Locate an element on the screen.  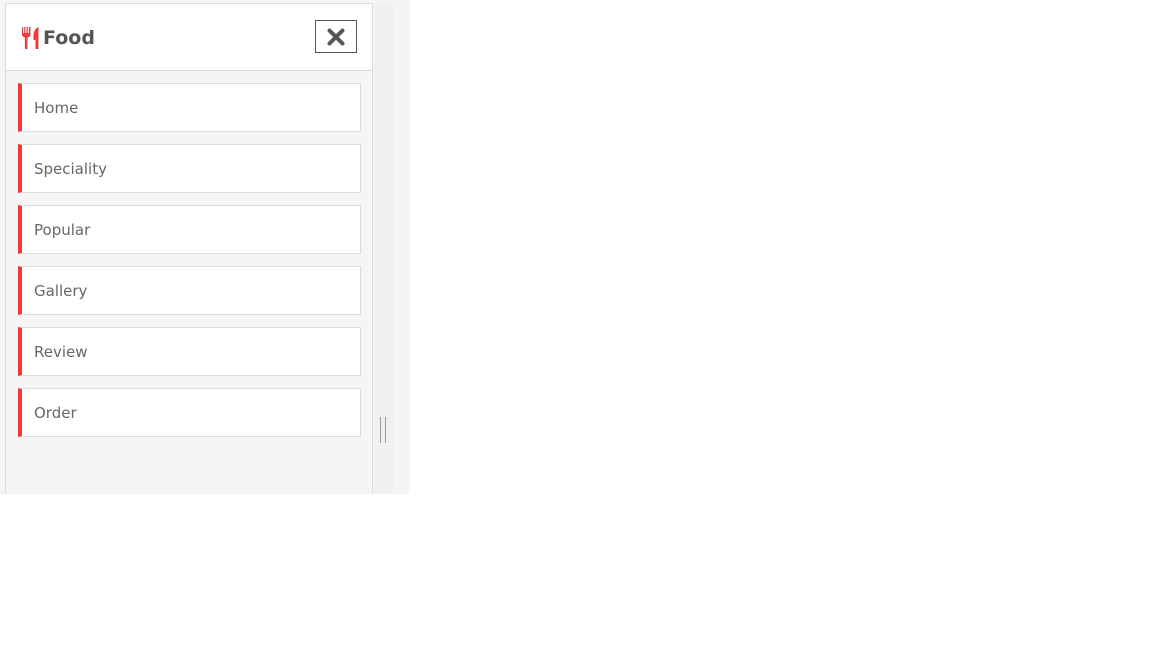
nav-item-label: Order is located at coordinates (55, 412).